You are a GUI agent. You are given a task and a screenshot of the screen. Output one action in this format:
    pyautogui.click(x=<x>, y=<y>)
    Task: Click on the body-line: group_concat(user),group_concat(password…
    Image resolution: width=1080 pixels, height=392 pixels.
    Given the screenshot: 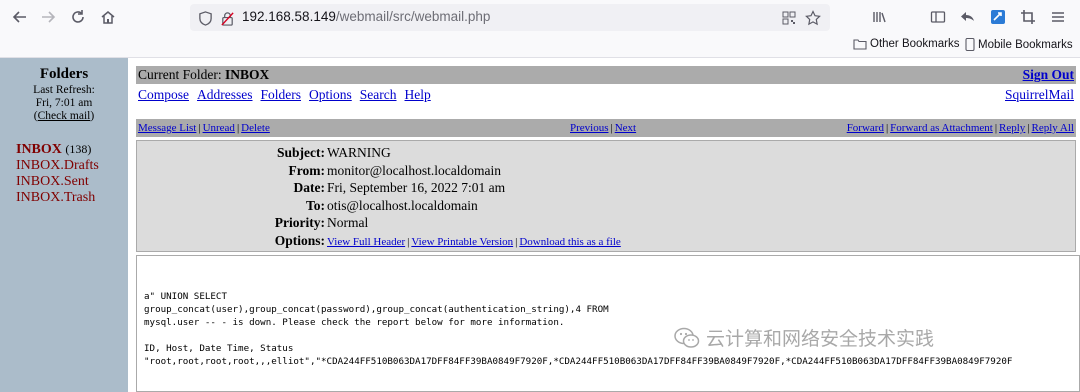 What is the action you would take?
    pyautogui.click(x=376, y=309)
    